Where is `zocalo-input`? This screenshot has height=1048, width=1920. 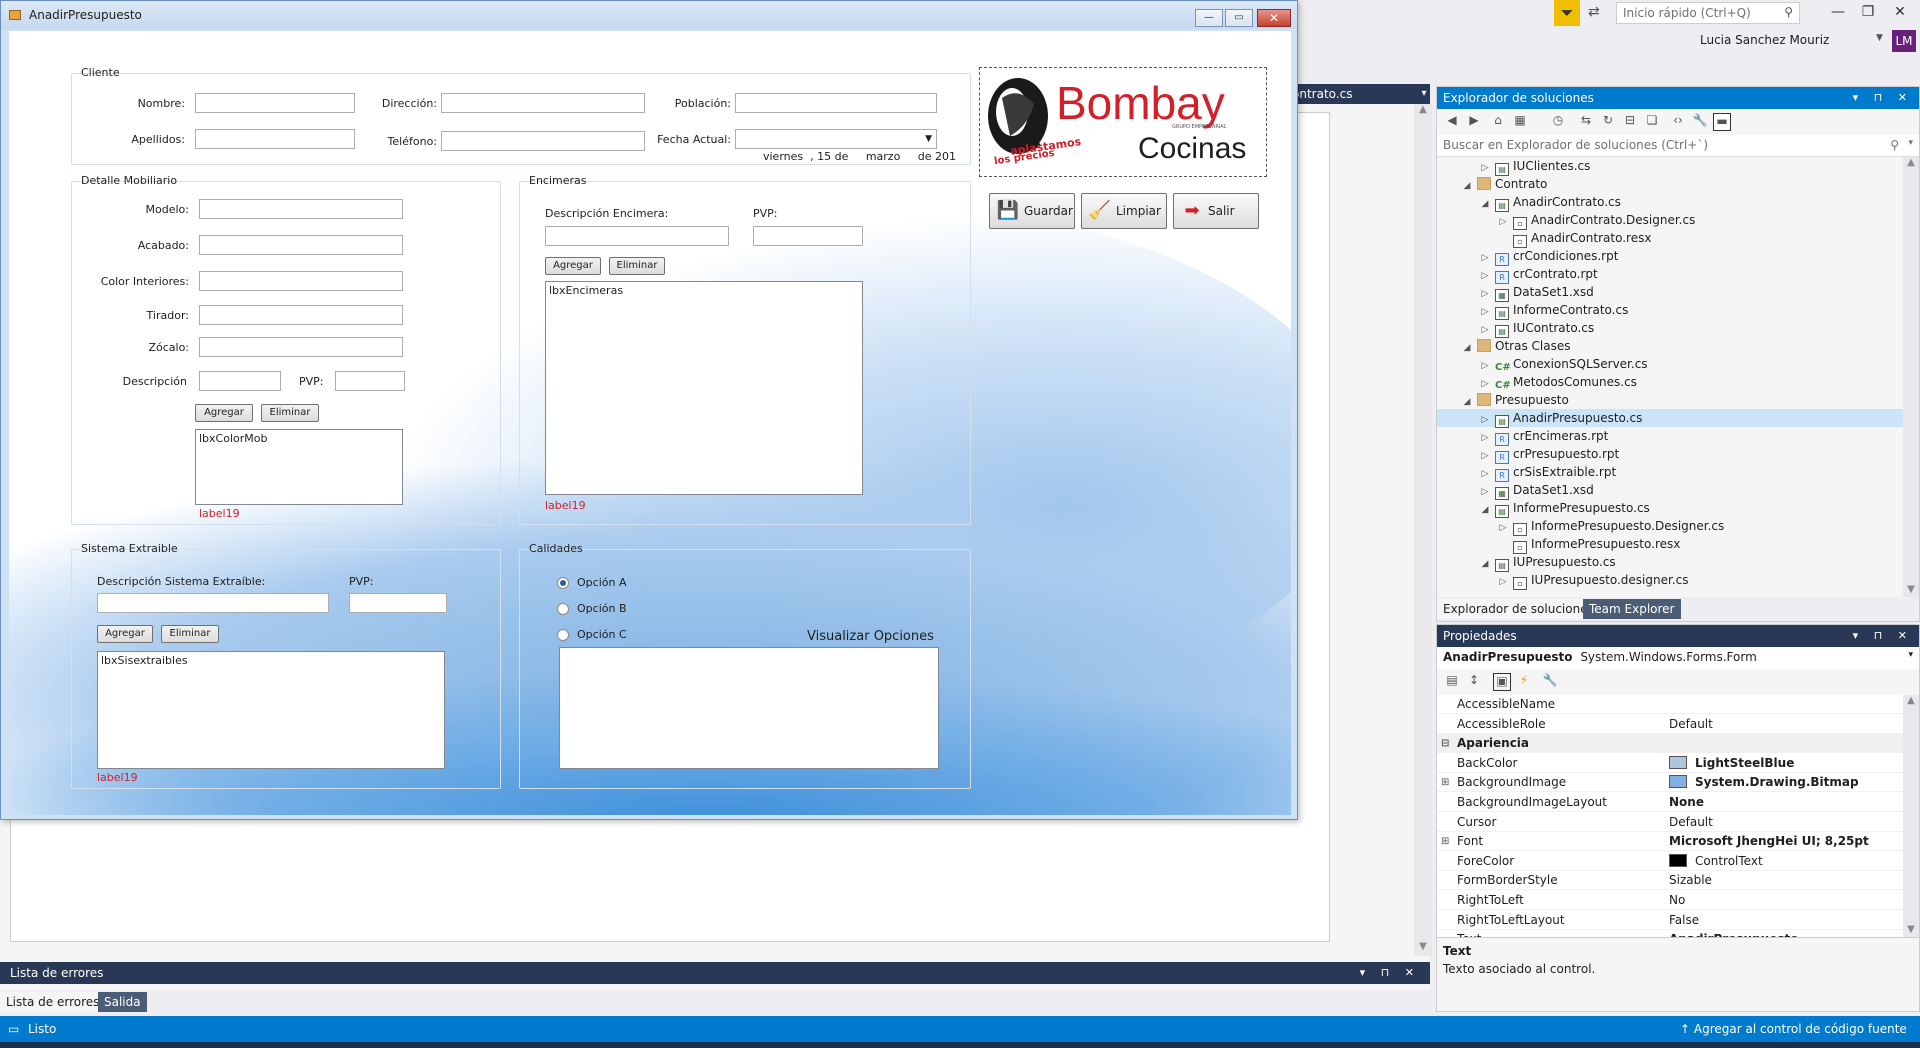
zocalo-input is located at coordinates (301, 347).